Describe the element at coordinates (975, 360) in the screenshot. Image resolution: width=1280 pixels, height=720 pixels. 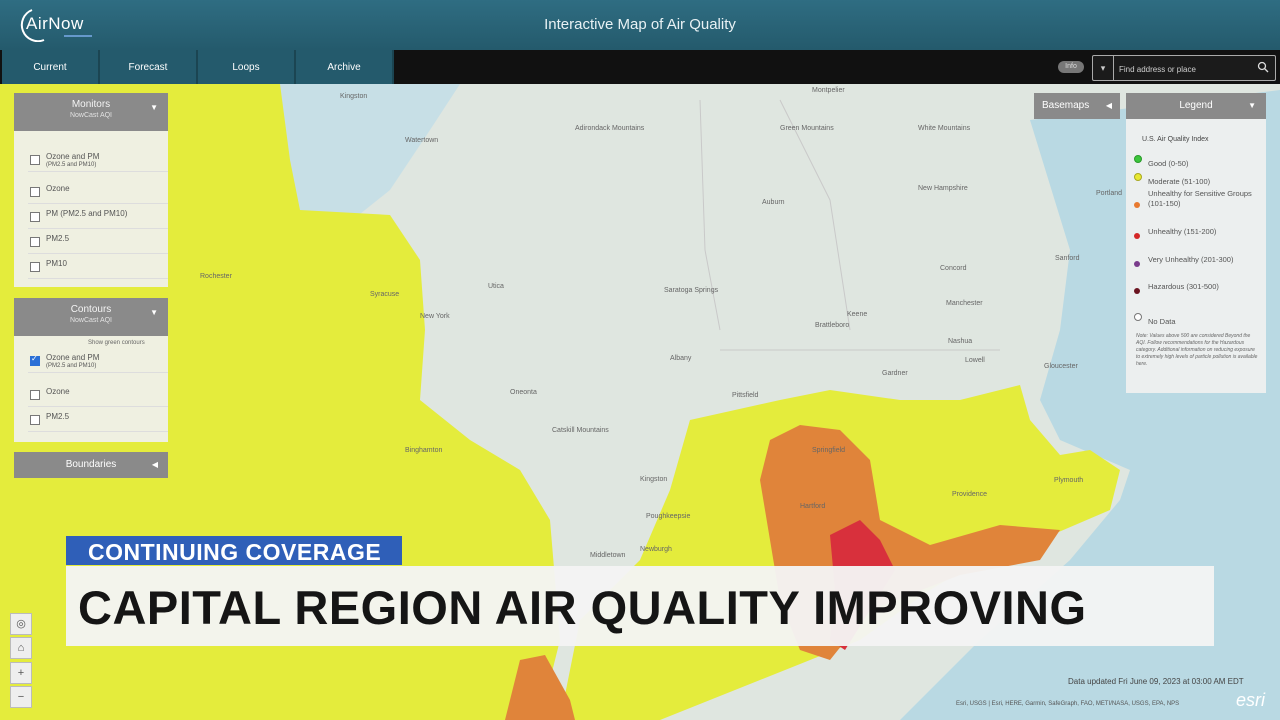
I see `map-label: Lowell` at that location.